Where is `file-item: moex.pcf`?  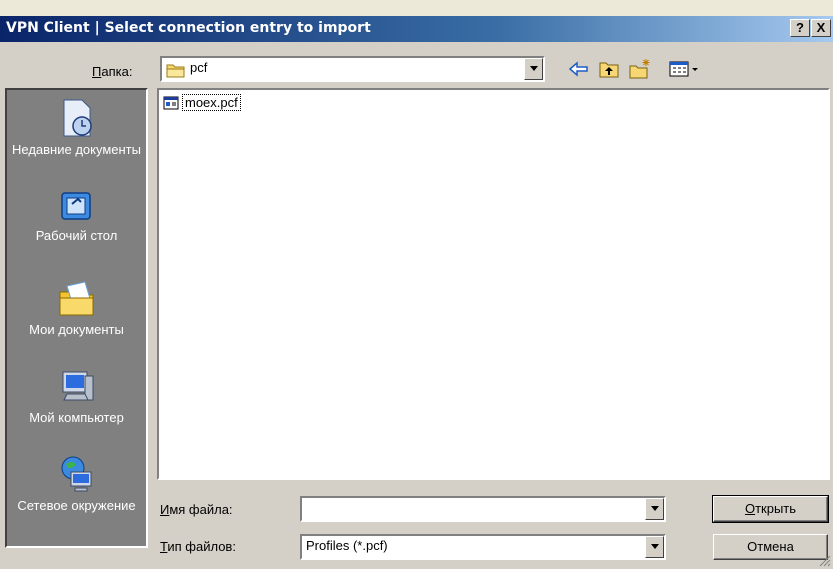
file-item: moex.pcf is located at coordinates (202, 102).